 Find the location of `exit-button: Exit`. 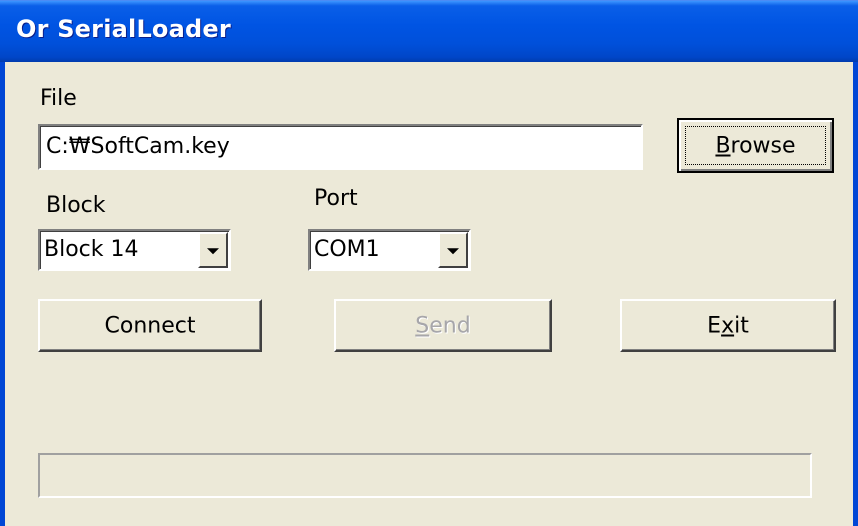

exit-button: Exit is located at coordinates (728, 325).